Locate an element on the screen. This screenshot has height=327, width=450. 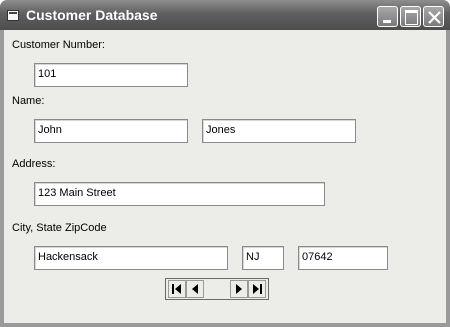
first-record-button is located at coordinates (177, 289).